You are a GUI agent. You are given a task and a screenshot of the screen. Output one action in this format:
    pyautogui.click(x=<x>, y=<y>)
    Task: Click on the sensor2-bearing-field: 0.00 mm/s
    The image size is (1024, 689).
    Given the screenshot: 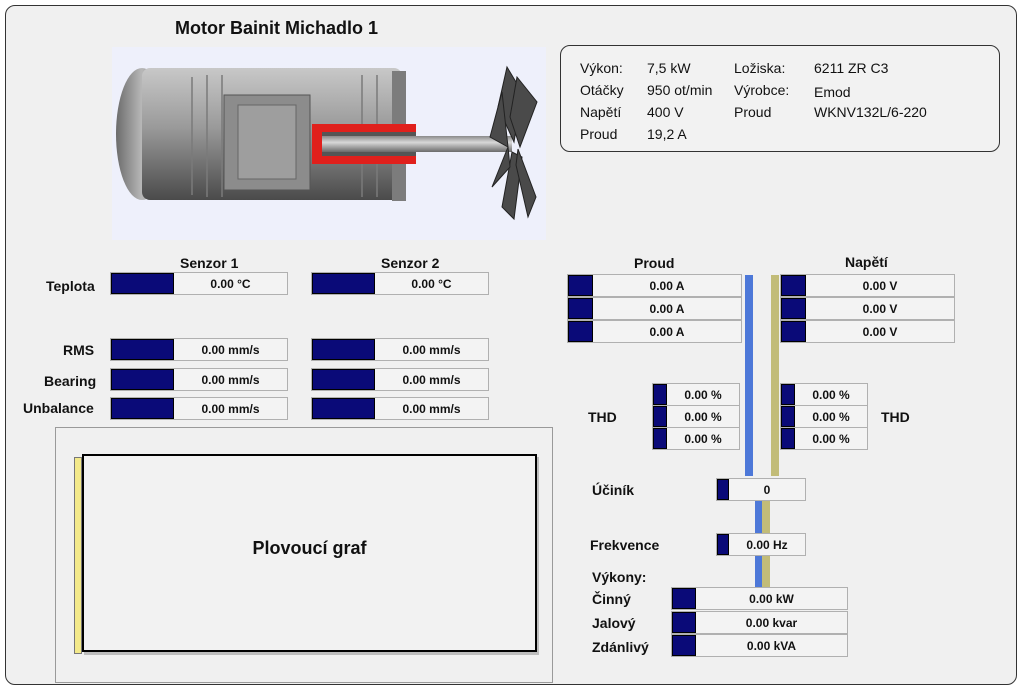 What is the action you would take?
    pyautogui.click(x=400, y=379)
    